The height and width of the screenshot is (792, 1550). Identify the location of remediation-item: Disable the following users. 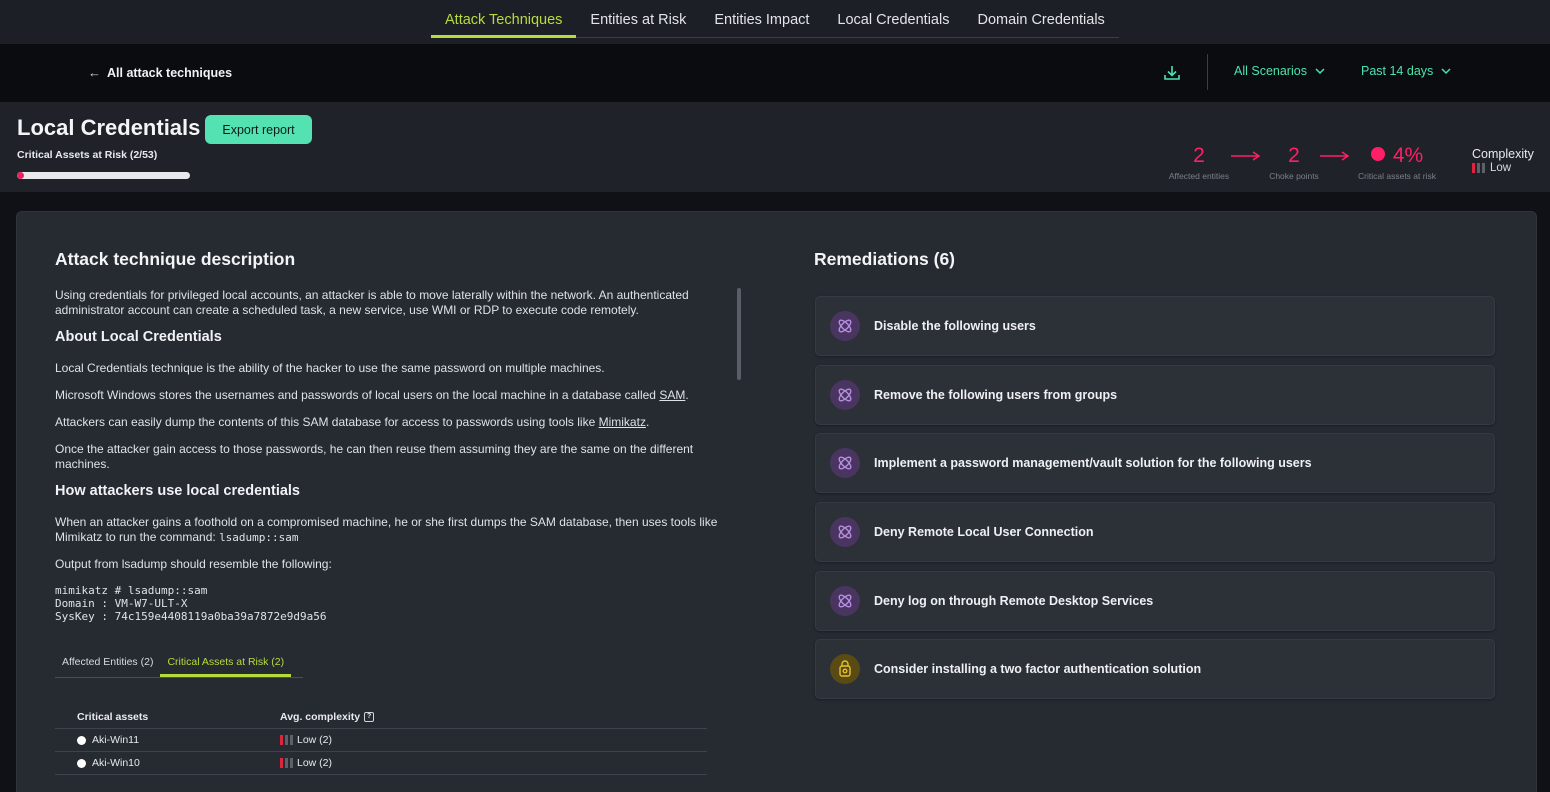
(1155, 326).